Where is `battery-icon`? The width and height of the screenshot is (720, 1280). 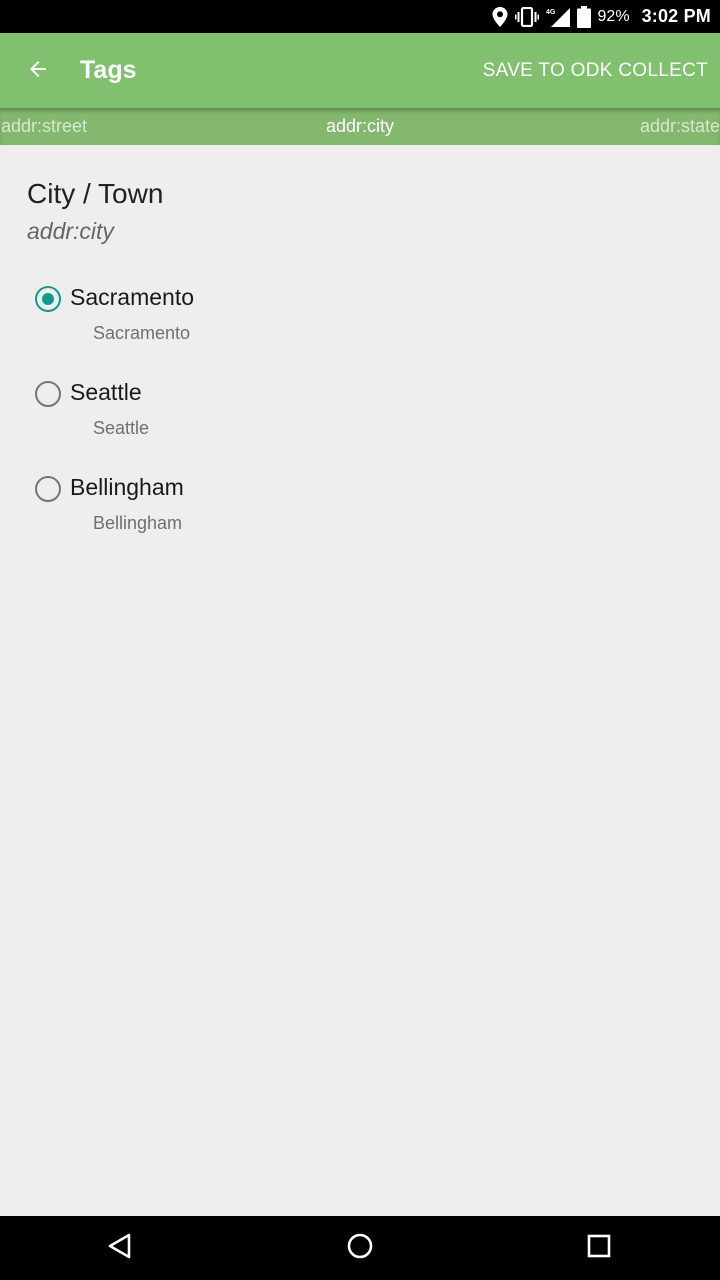
battery-icon is located at coordinates (583, 16).